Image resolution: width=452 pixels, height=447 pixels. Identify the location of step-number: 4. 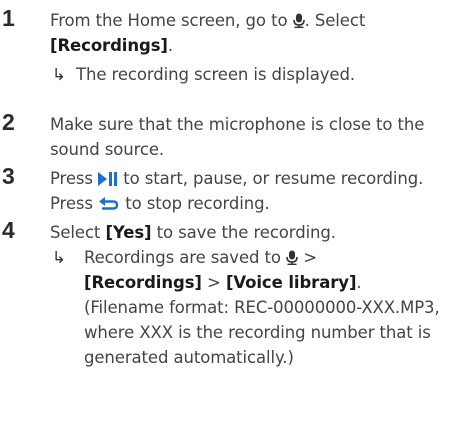
(8, 230).